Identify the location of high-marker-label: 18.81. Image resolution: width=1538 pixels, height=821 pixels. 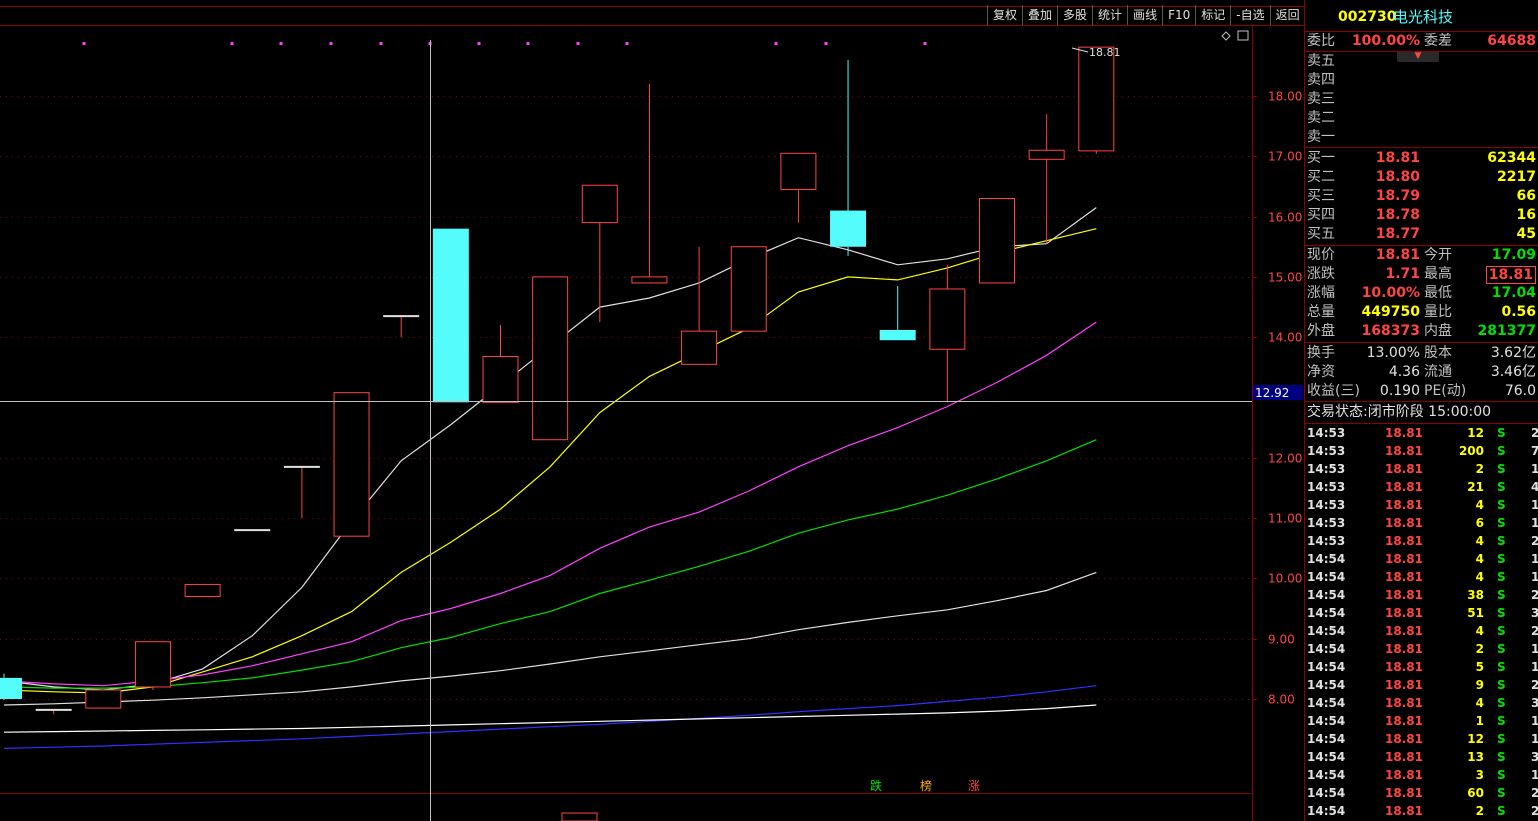
(1105, 52).